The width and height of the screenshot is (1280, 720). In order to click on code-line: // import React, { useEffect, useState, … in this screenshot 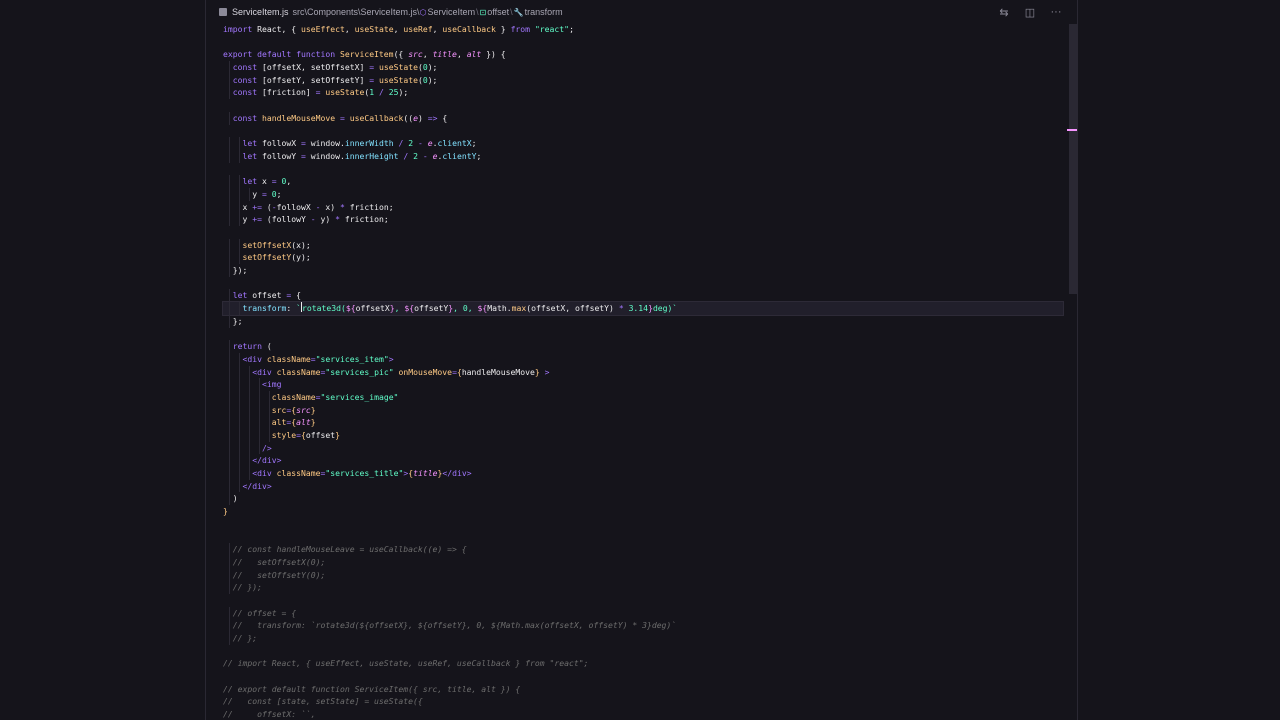, I will do `click(643, 663)`.